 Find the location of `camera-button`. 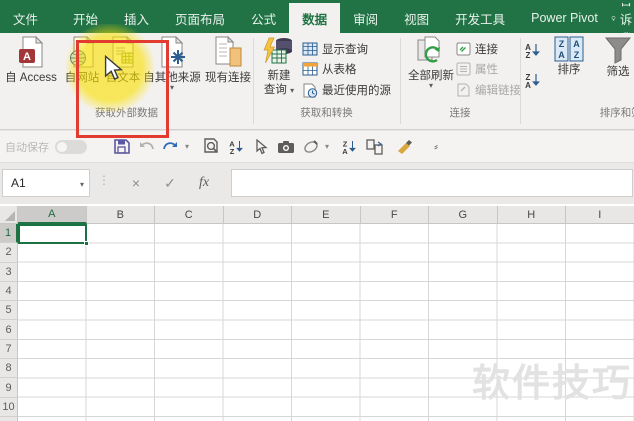

camera-button is located at coordinates (286, 147).